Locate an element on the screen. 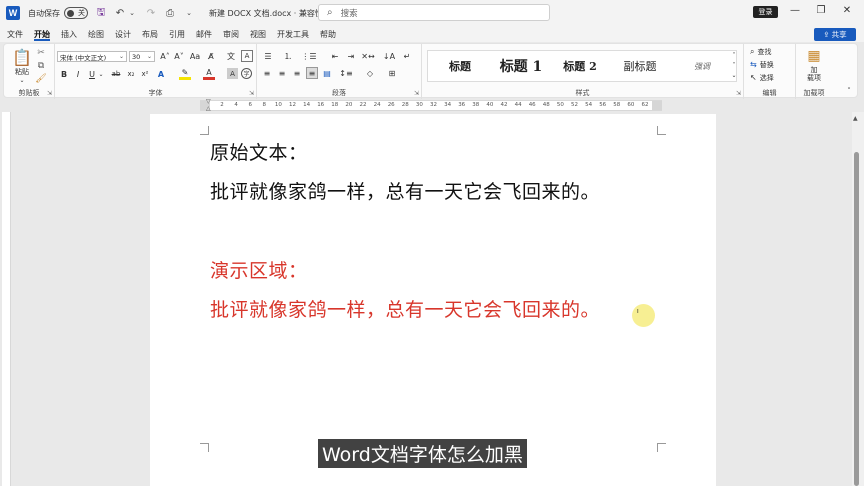 The height and width of the screenshot is (486, 864). save-icon: 🖫 is located at coordinates (101, 13).